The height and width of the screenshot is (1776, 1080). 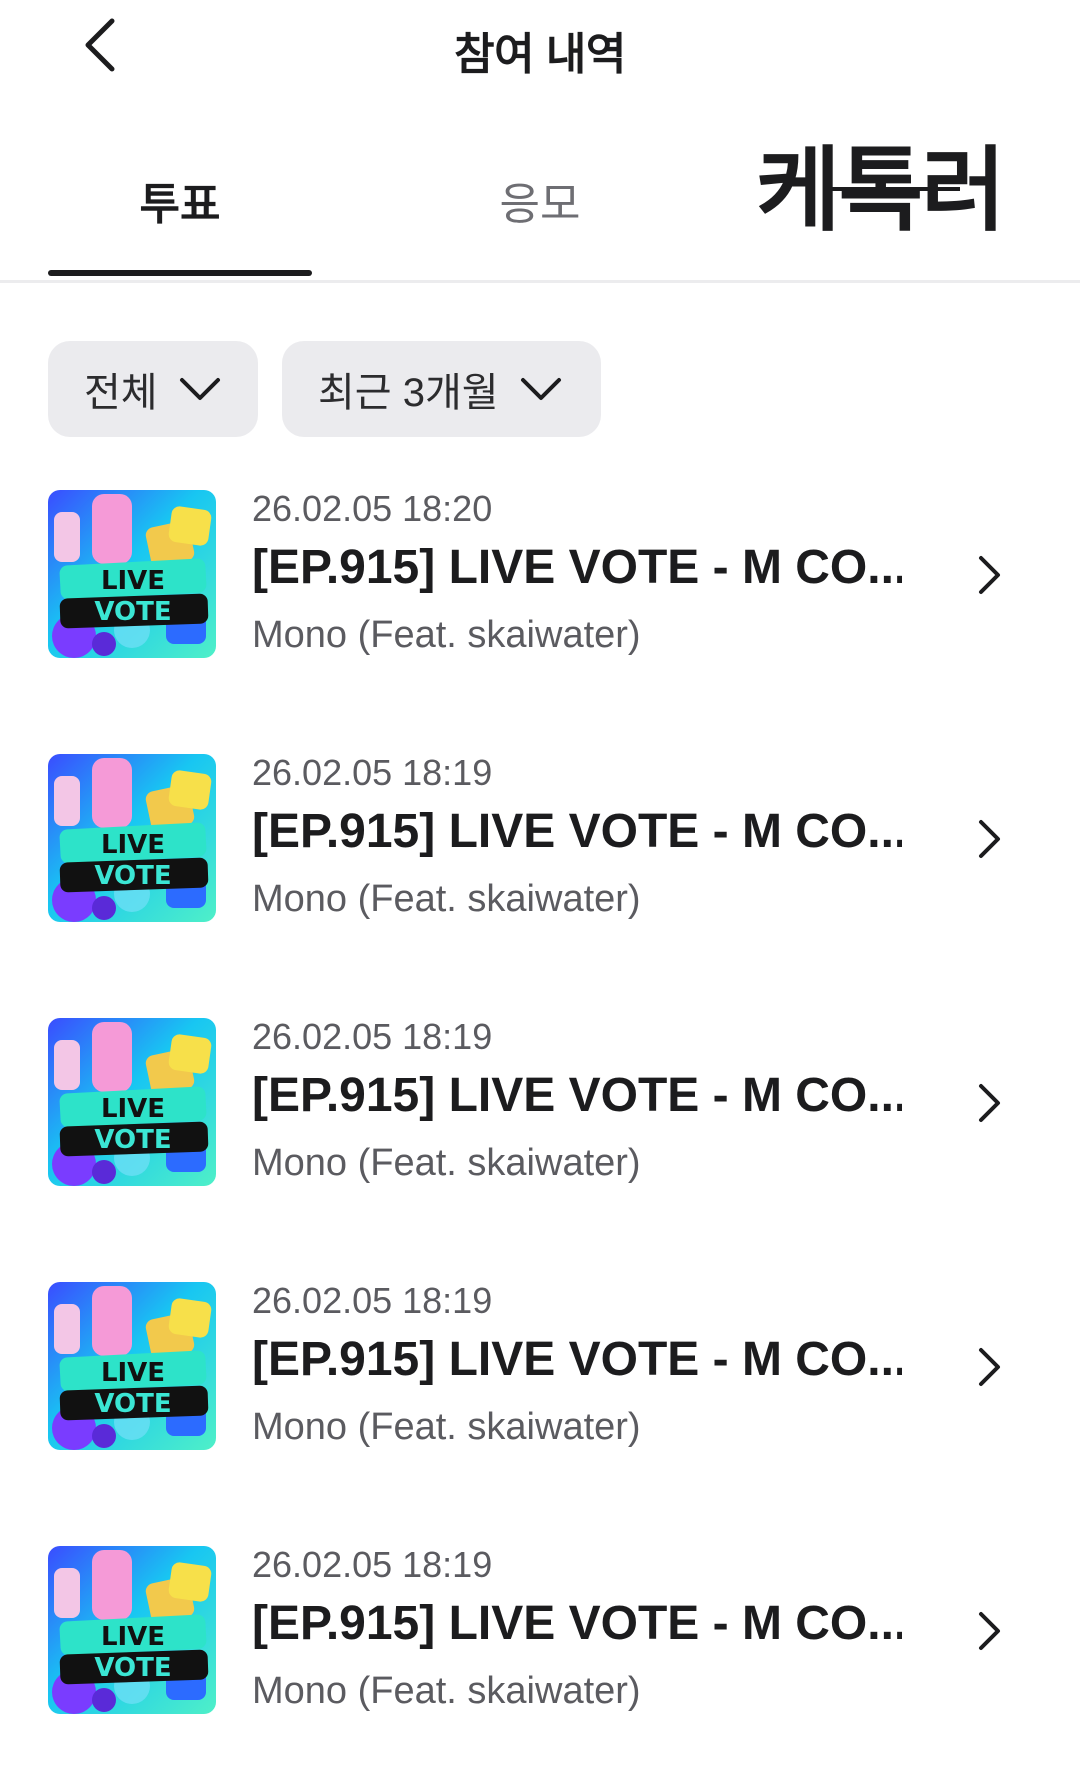 What do you see at coordinates (180, 200) in the screenshot?
I see `tab-vote: 투표` at bounding box center [180, 200].